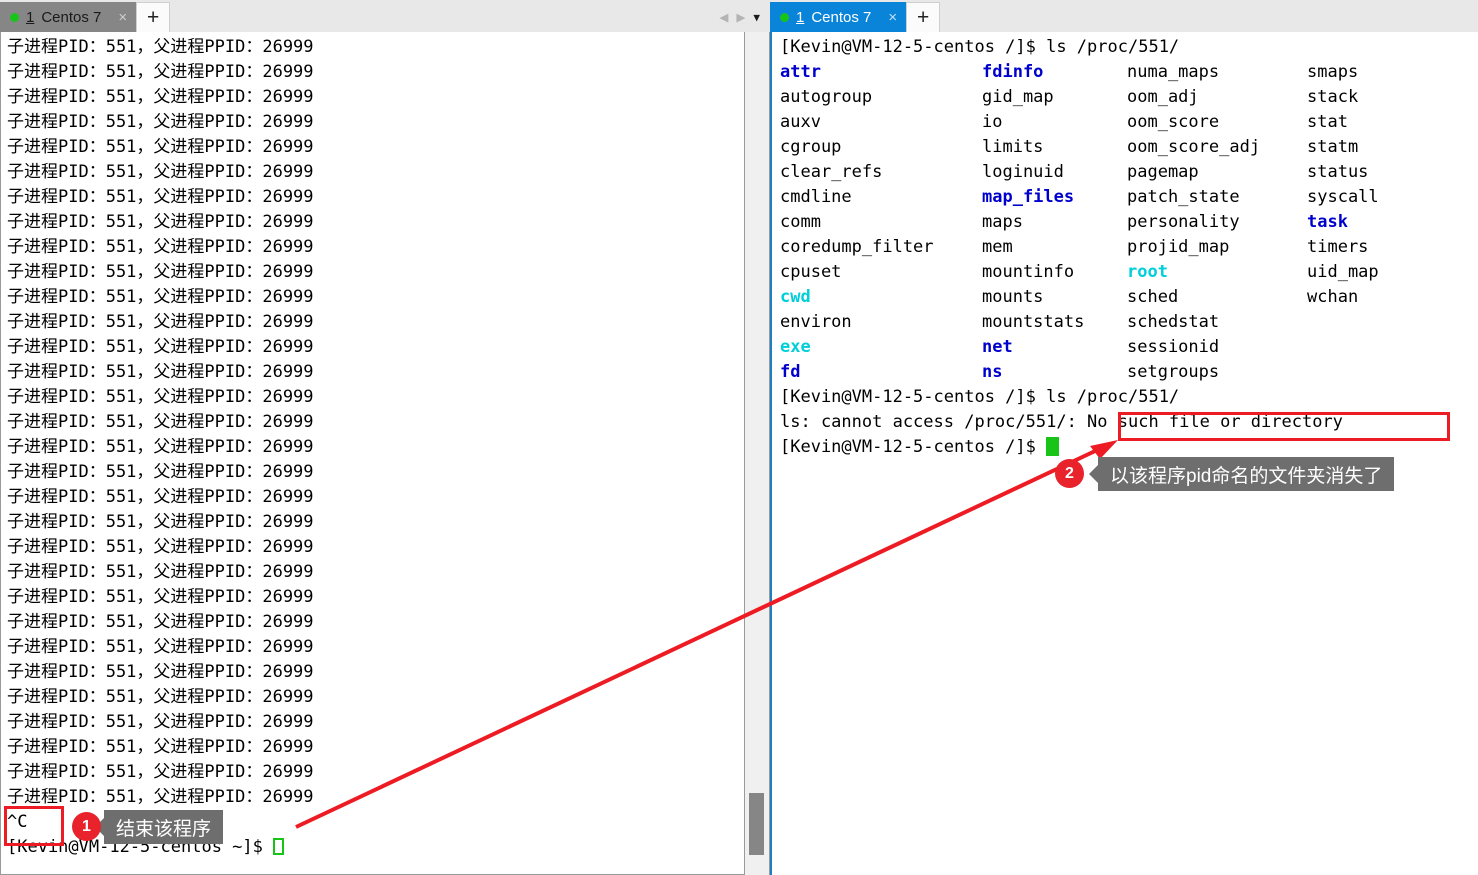 The height and width of the screenshot is (875, 1478). What do you see at coordinates (997, 247) in the screenshot?
I see `listing-entry: mem` at bounding box center [997, 247].